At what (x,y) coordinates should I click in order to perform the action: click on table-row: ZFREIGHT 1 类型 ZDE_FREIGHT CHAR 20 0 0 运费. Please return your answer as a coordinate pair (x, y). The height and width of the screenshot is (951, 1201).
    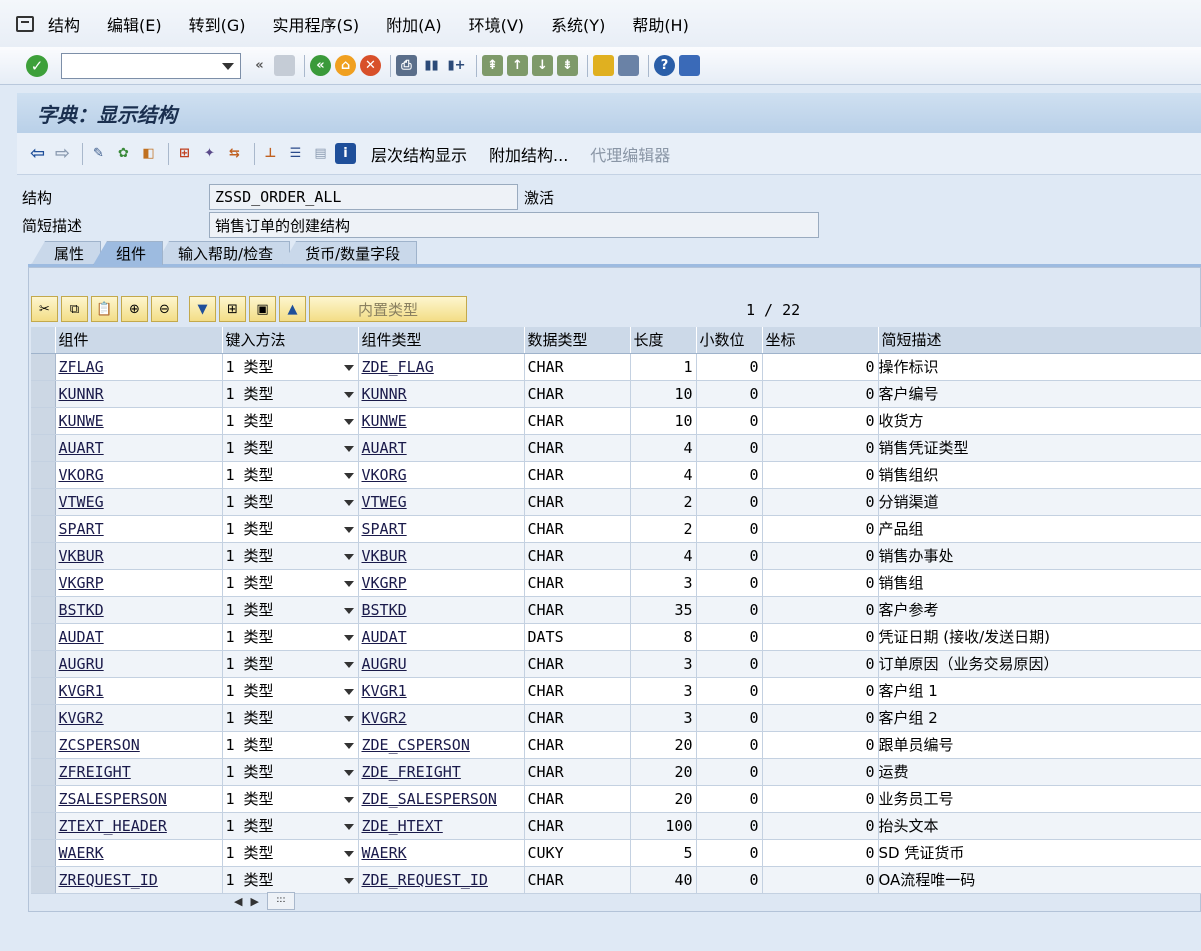
    Looking at the image, I should click on (616, 772).